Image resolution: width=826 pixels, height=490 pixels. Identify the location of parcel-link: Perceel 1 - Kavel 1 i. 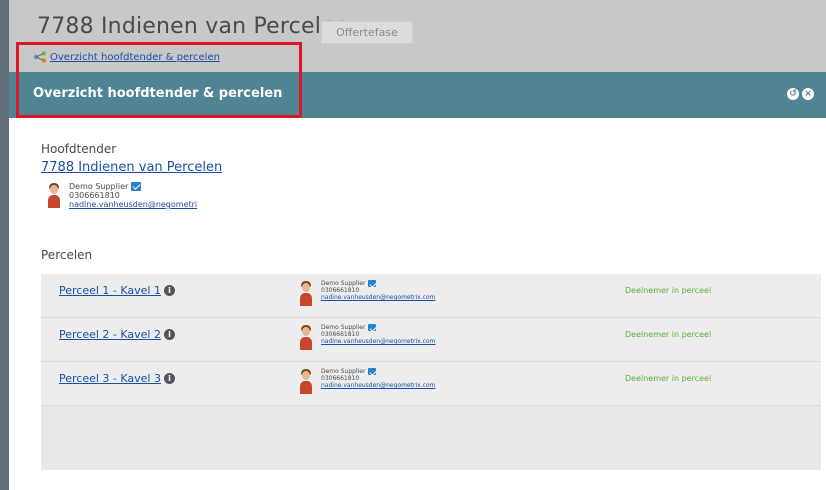
(117, 290).